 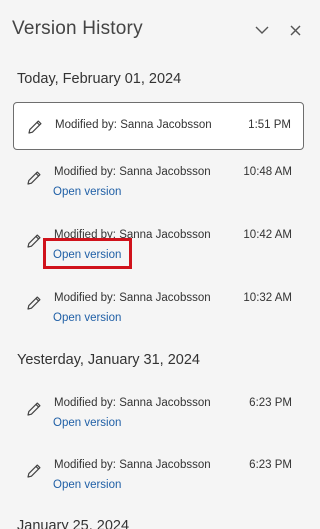 I want to click on collapse-button, so click(x=262, y=30).